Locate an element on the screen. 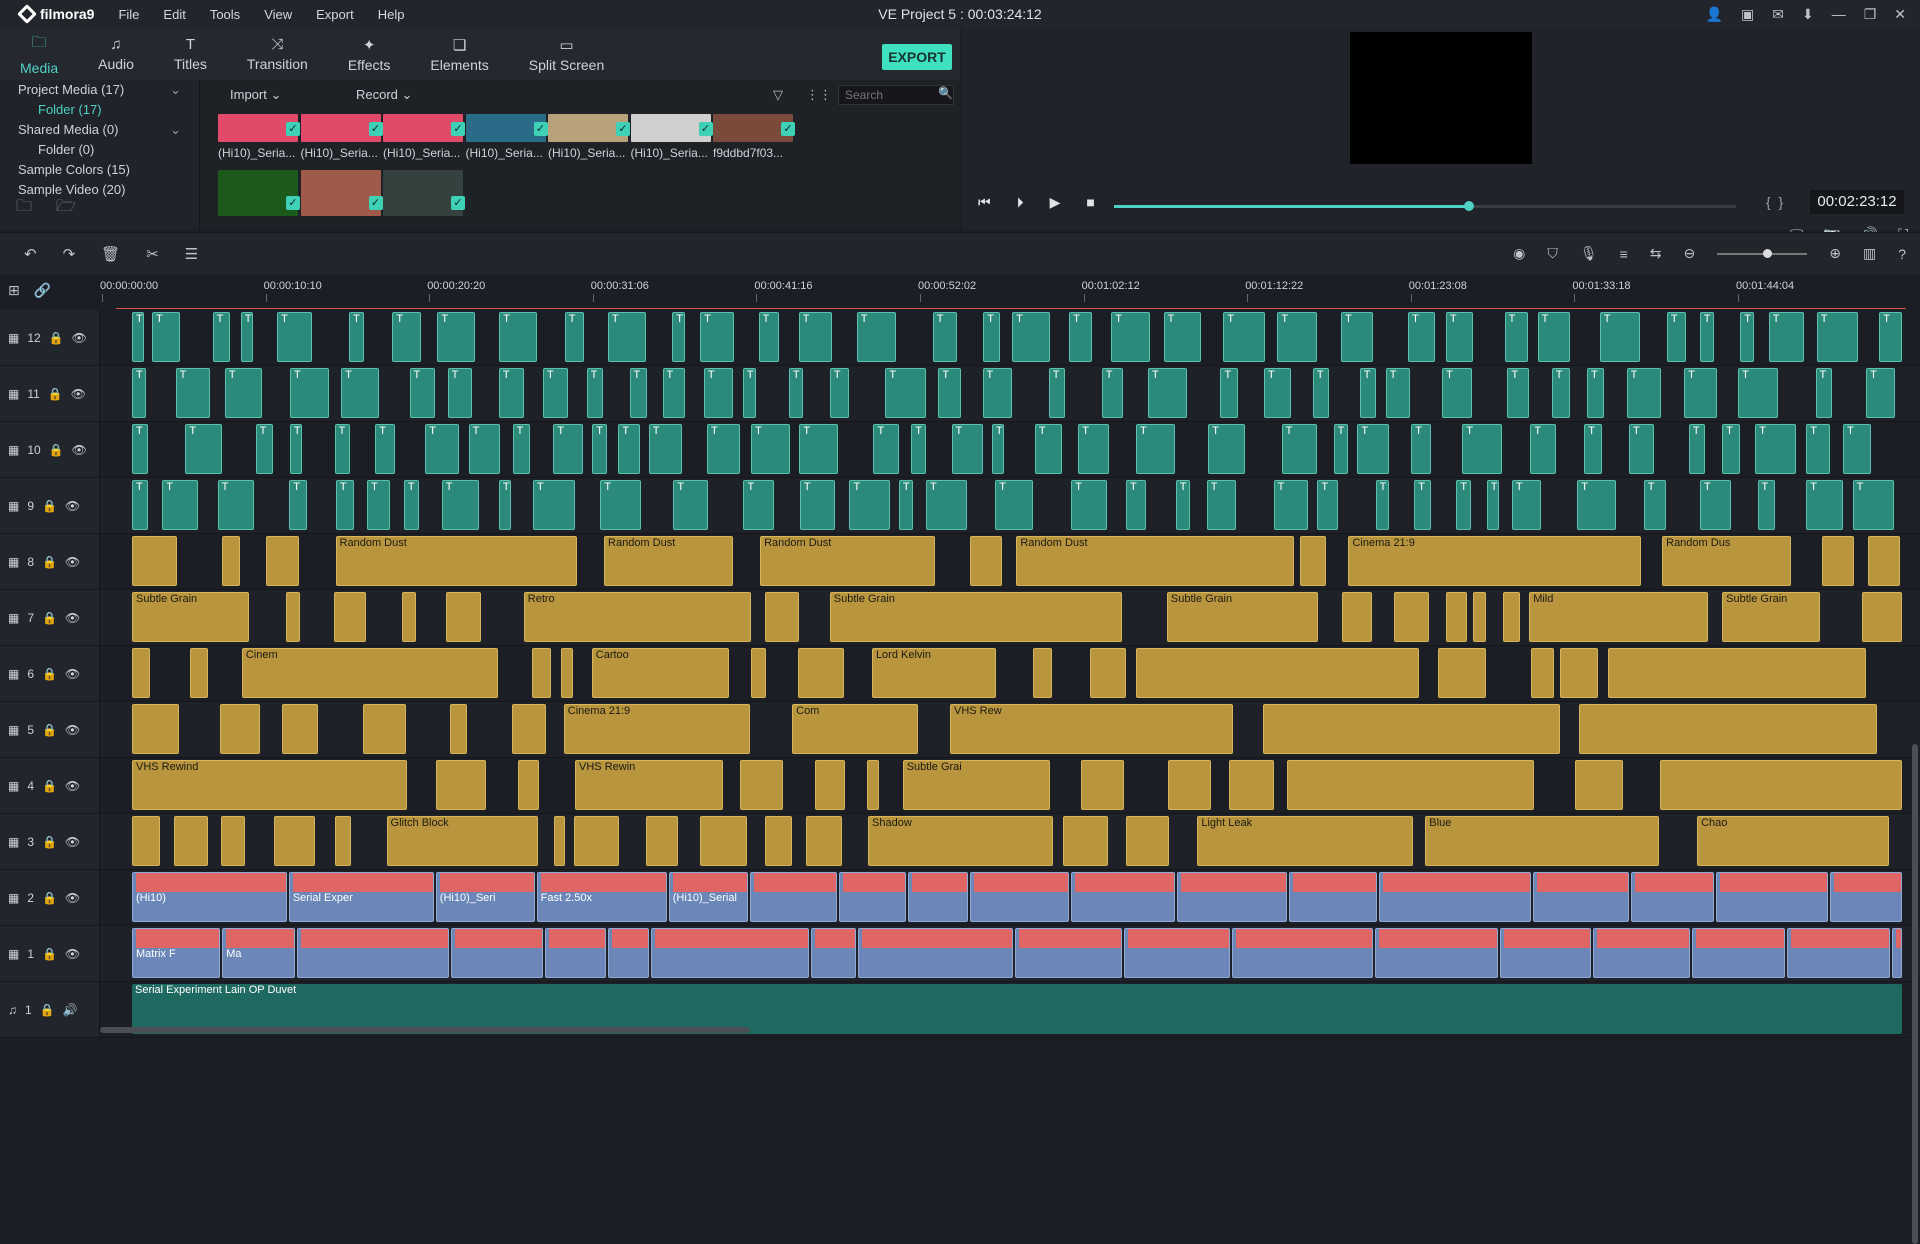 This screenshot has height=1244, width=1920. zoom-slider is located at coordinates (1762, 253).